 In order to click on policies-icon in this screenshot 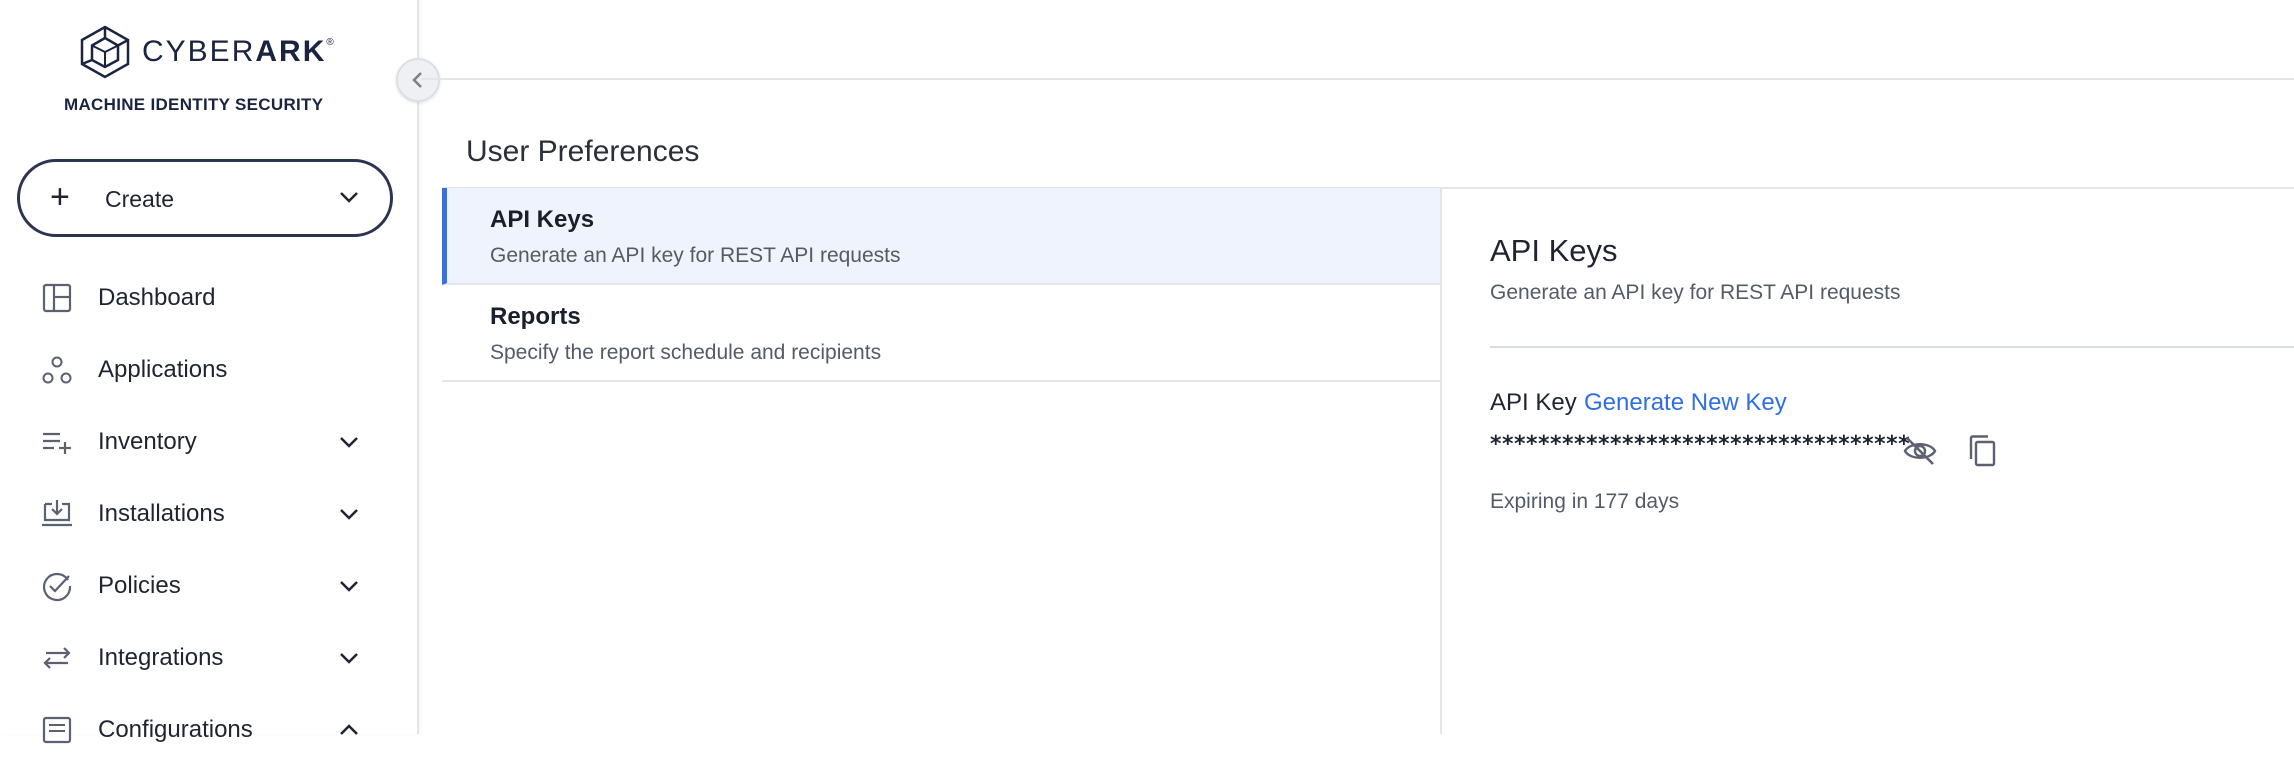, I will do `click(57, 587)`.